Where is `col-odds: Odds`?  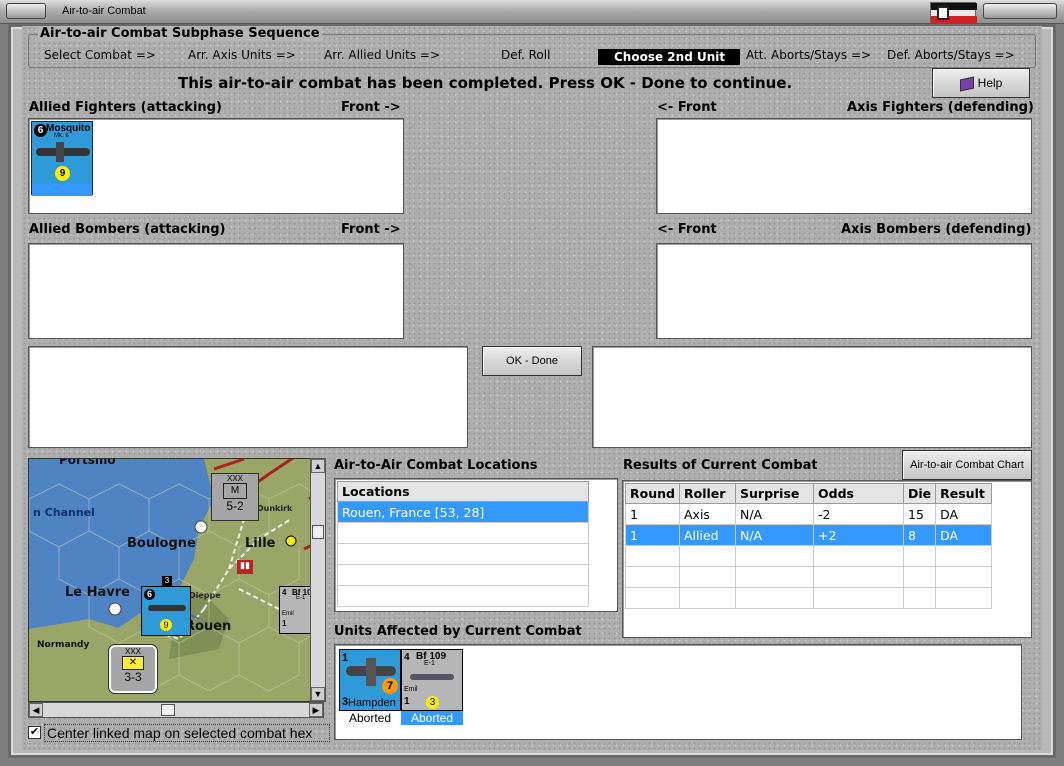 col-odds: Odds is located at coordinates (858, 493).